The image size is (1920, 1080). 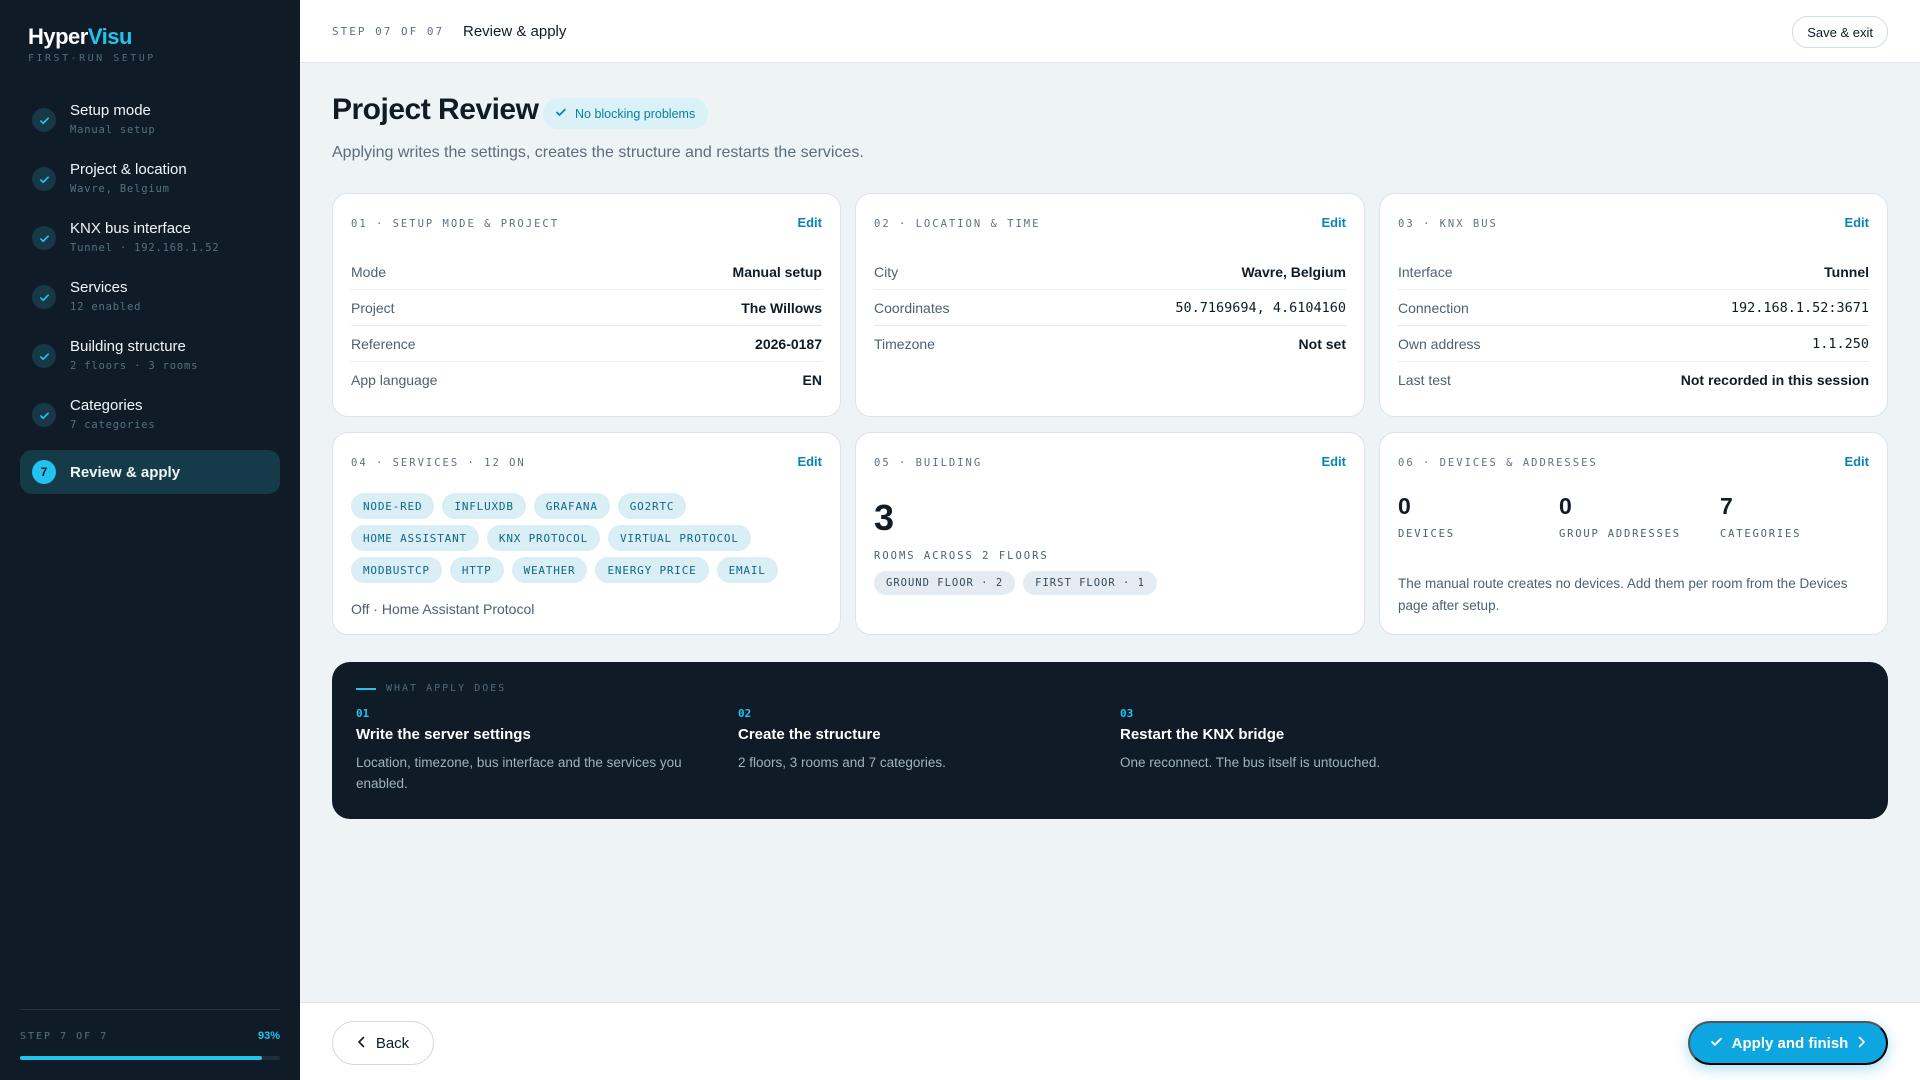 I want to click on detail-row: Timezone Not set, so click(x=1110, y=344).